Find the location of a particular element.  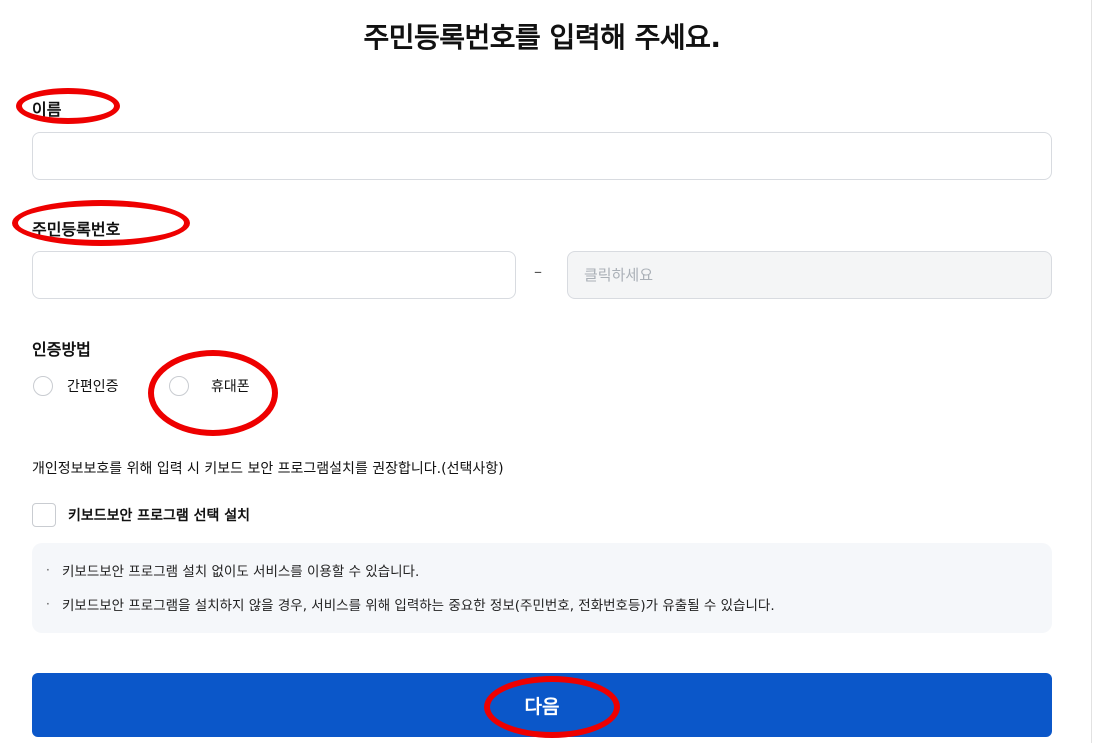

name-label: 이름 is located at coordinates (47, 109).